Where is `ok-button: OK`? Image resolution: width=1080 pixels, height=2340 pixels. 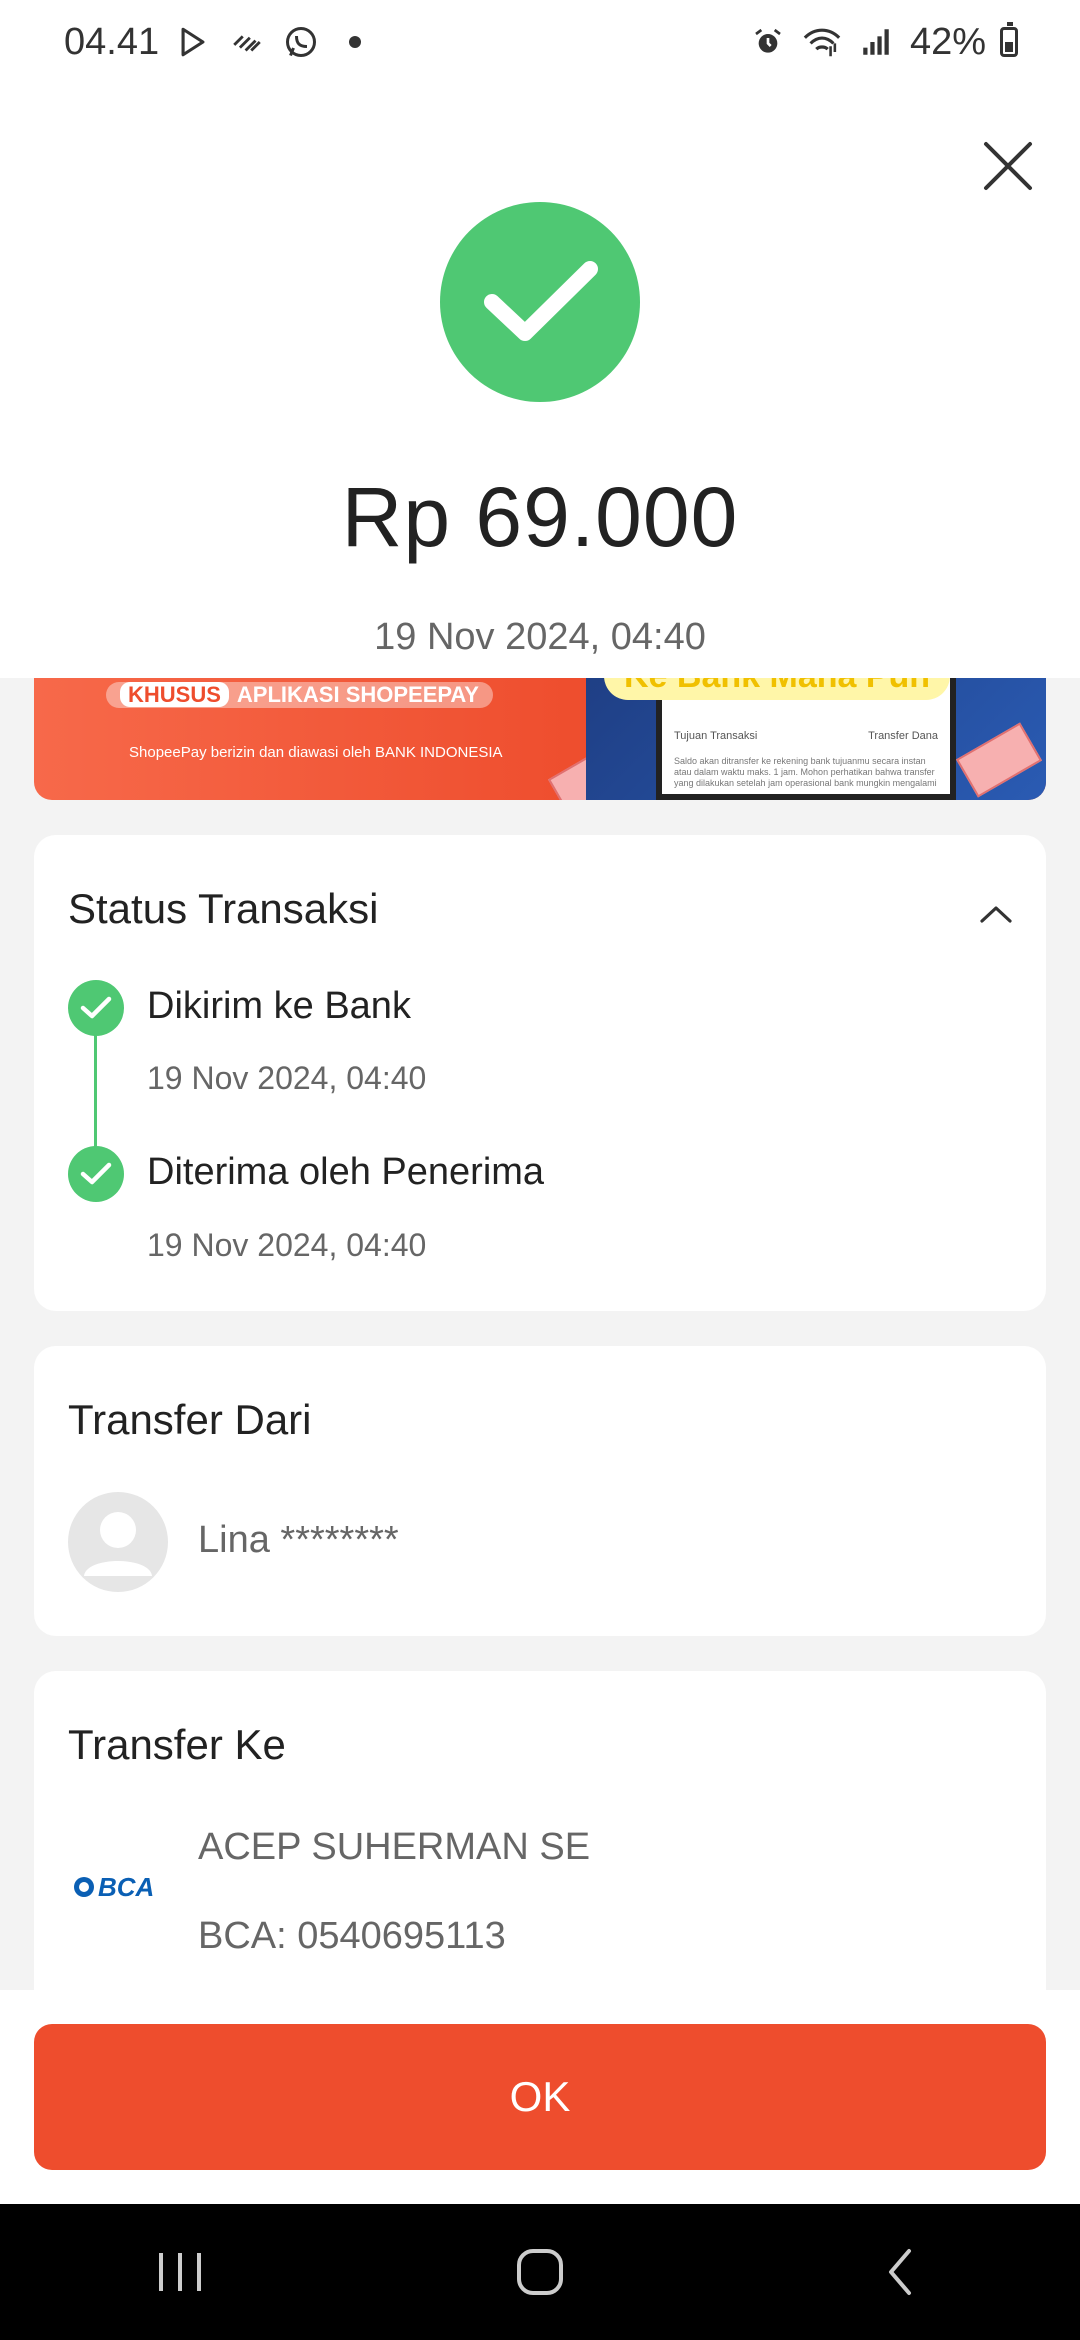 ok-button: OK is located at coordinates (540, 2097).